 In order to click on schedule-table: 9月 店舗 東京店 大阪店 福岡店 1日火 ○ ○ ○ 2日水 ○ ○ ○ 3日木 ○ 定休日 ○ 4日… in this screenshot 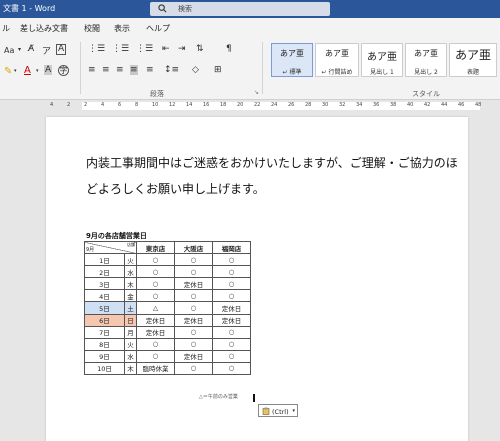, I will do `click(167, 308)`.